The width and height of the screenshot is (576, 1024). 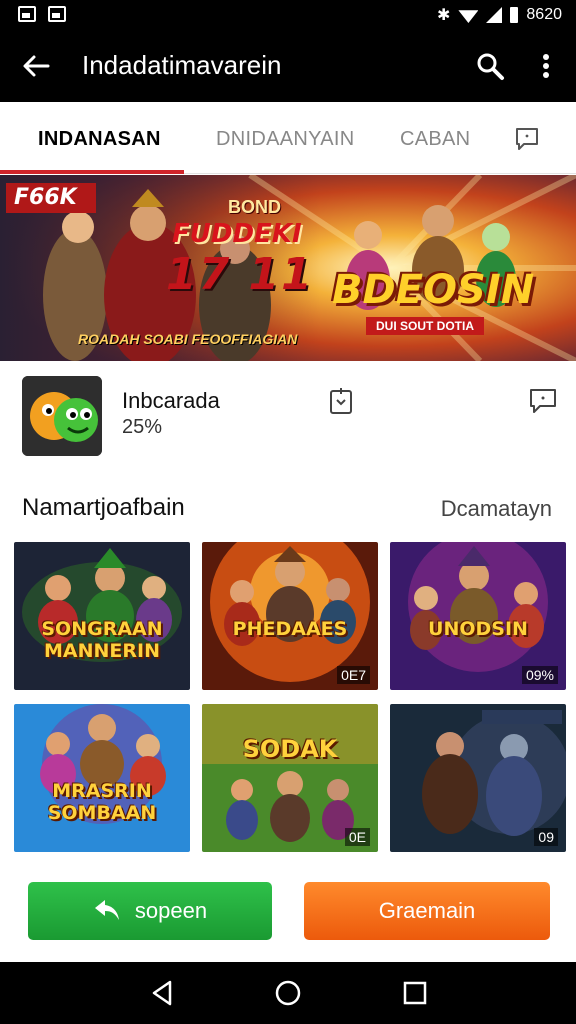 I want to click on share-arrow-icon, so click(x=106, y=910).